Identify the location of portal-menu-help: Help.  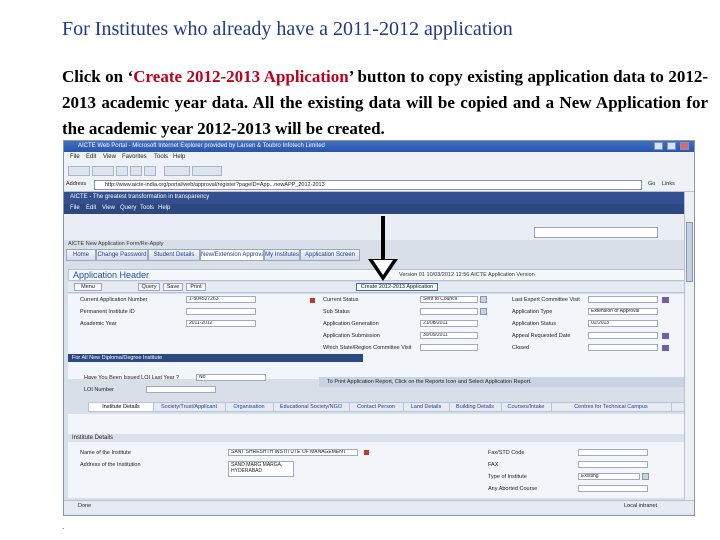
(164, 208).